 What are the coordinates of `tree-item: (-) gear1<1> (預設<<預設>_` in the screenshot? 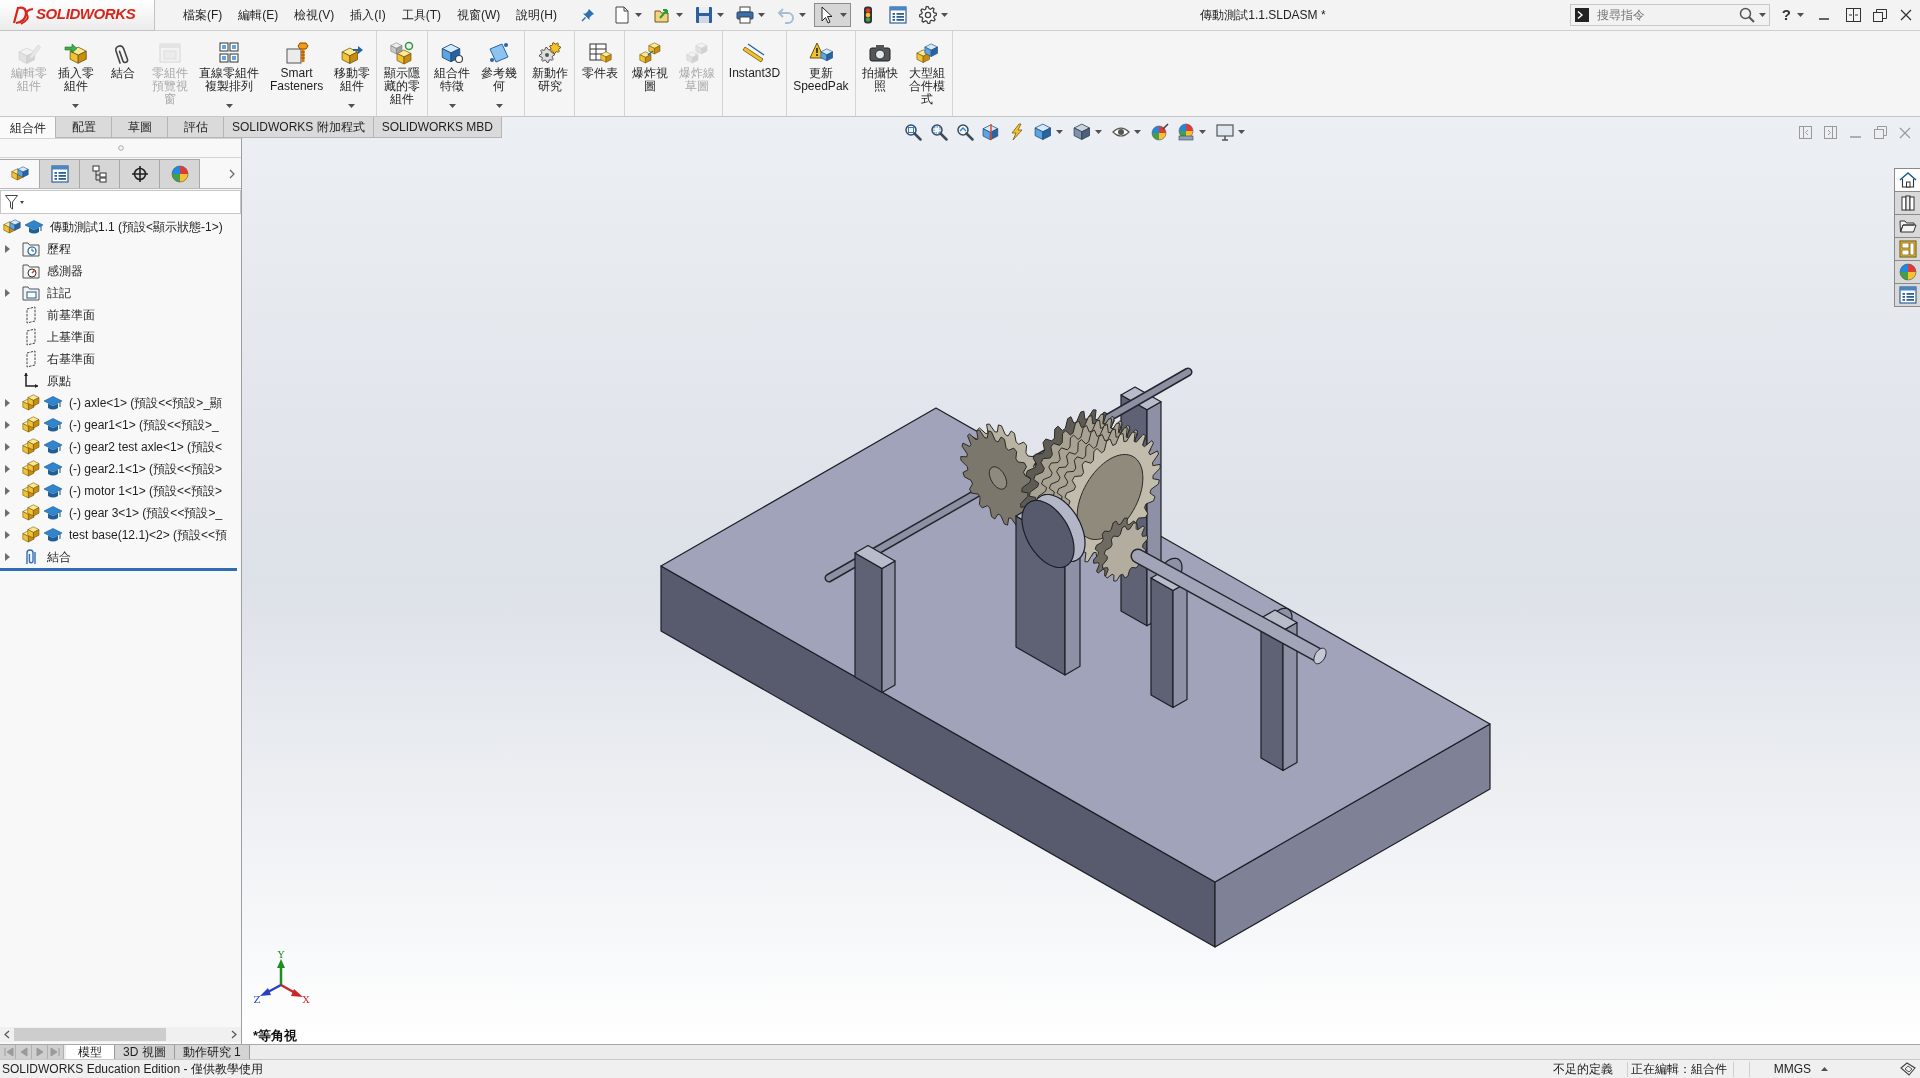 It's located at (120, 425).